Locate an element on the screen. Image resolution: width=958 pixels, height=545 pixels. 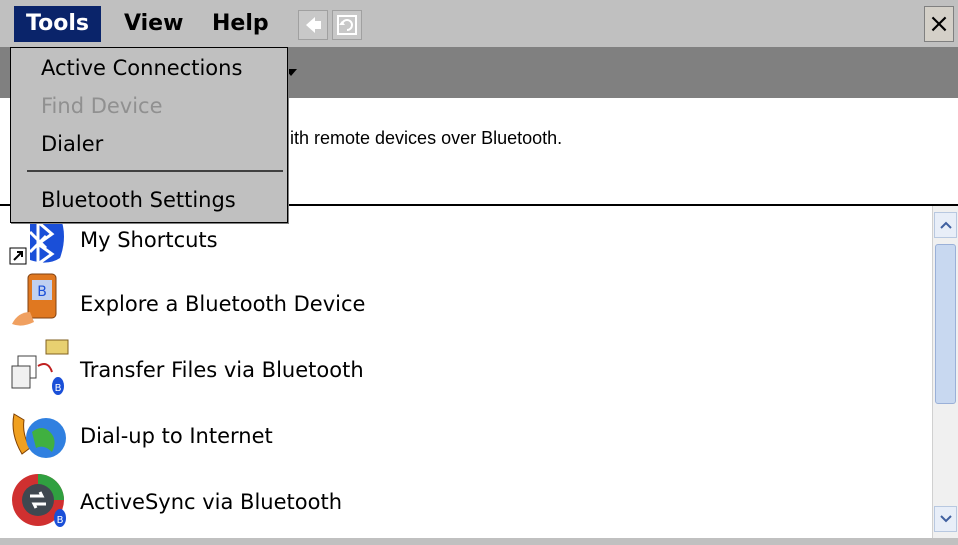
vertical-scrollbar is located at coordinates (945, 372).